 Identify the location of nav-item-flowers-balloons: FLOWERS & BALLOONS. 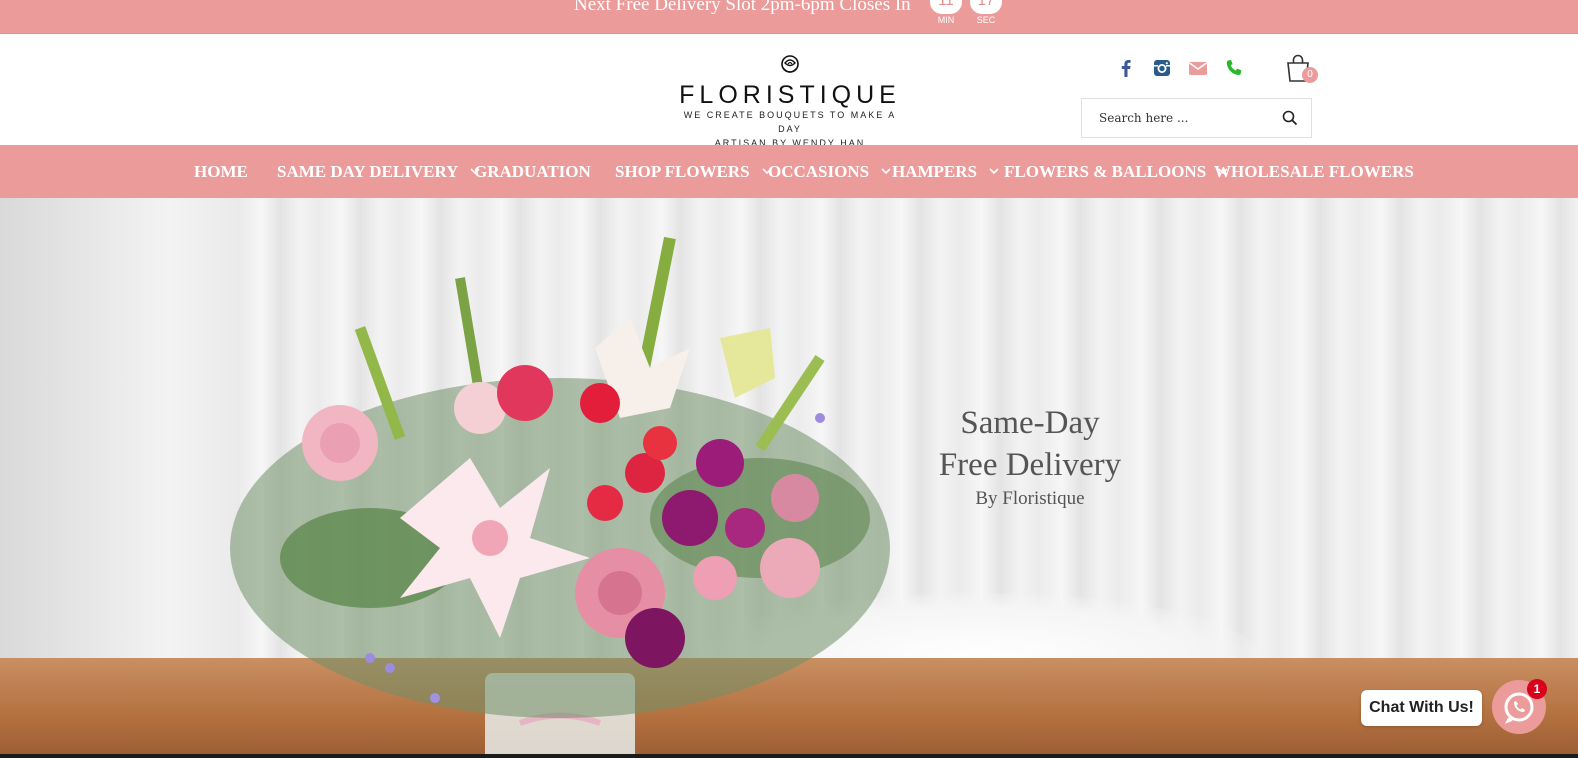
(1116, 171).